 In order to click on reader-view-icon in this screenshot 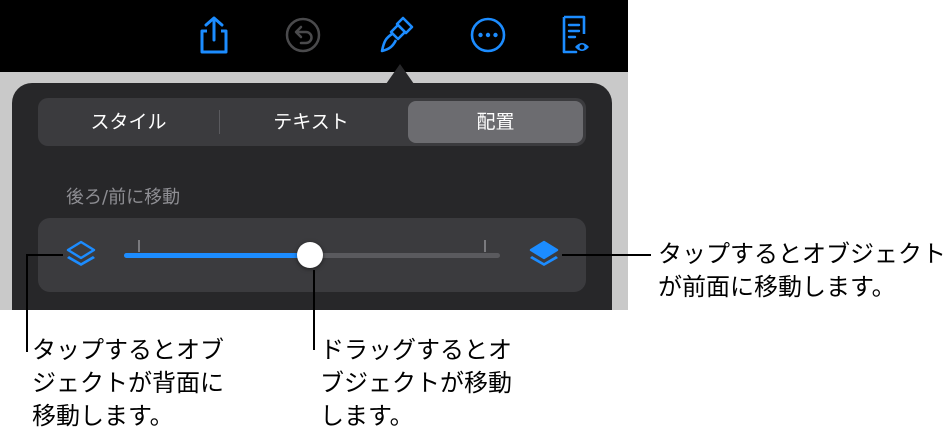, I will do `click(575, 35)`.